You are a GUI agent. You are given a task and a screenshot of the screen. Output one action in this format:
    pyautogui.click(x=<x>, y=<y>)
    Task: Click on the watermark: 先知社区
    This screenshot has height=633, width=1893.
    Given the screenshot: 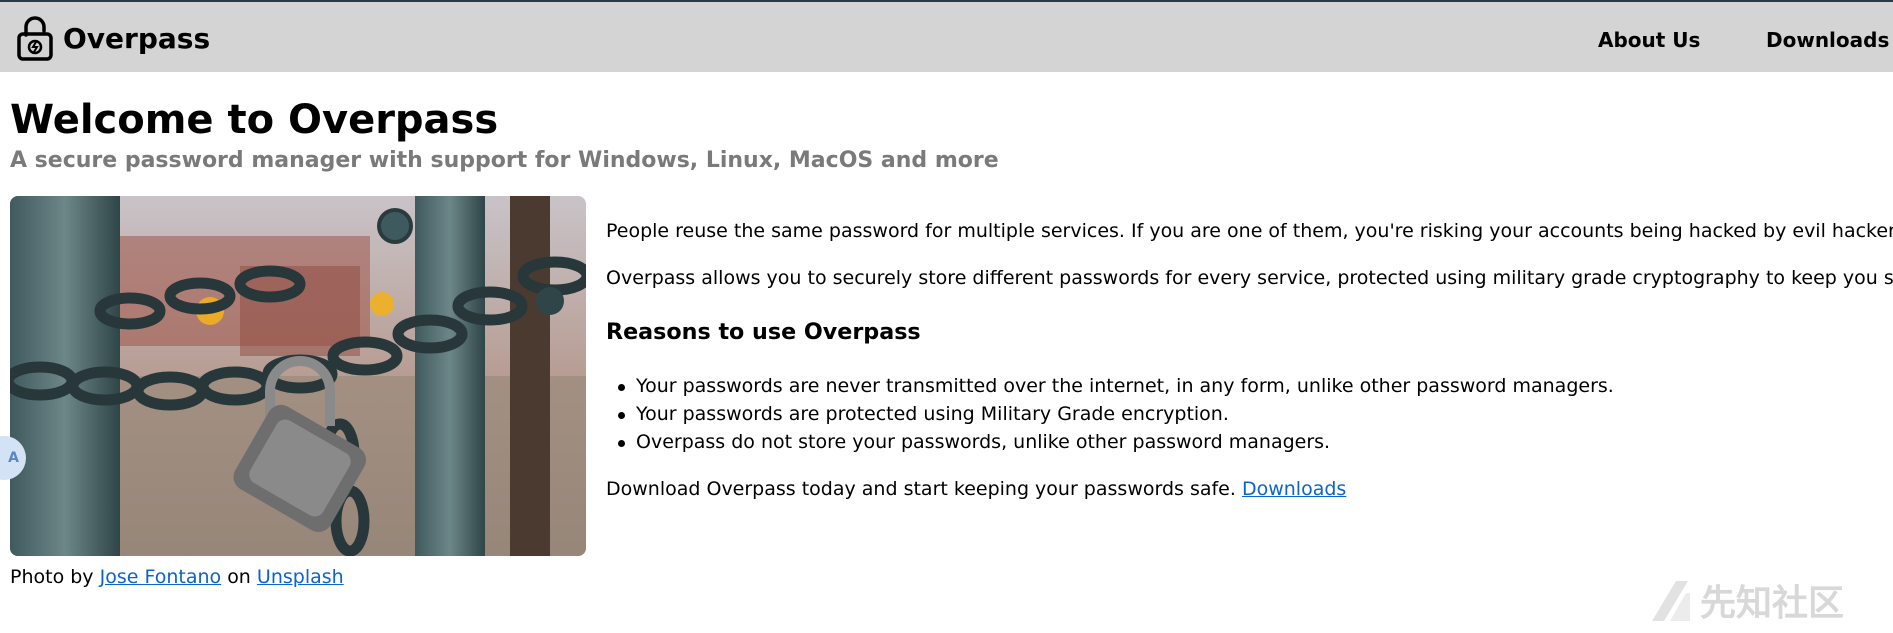 What is the action you would take?
    pyautogui.click(x=1746, y=600)
    